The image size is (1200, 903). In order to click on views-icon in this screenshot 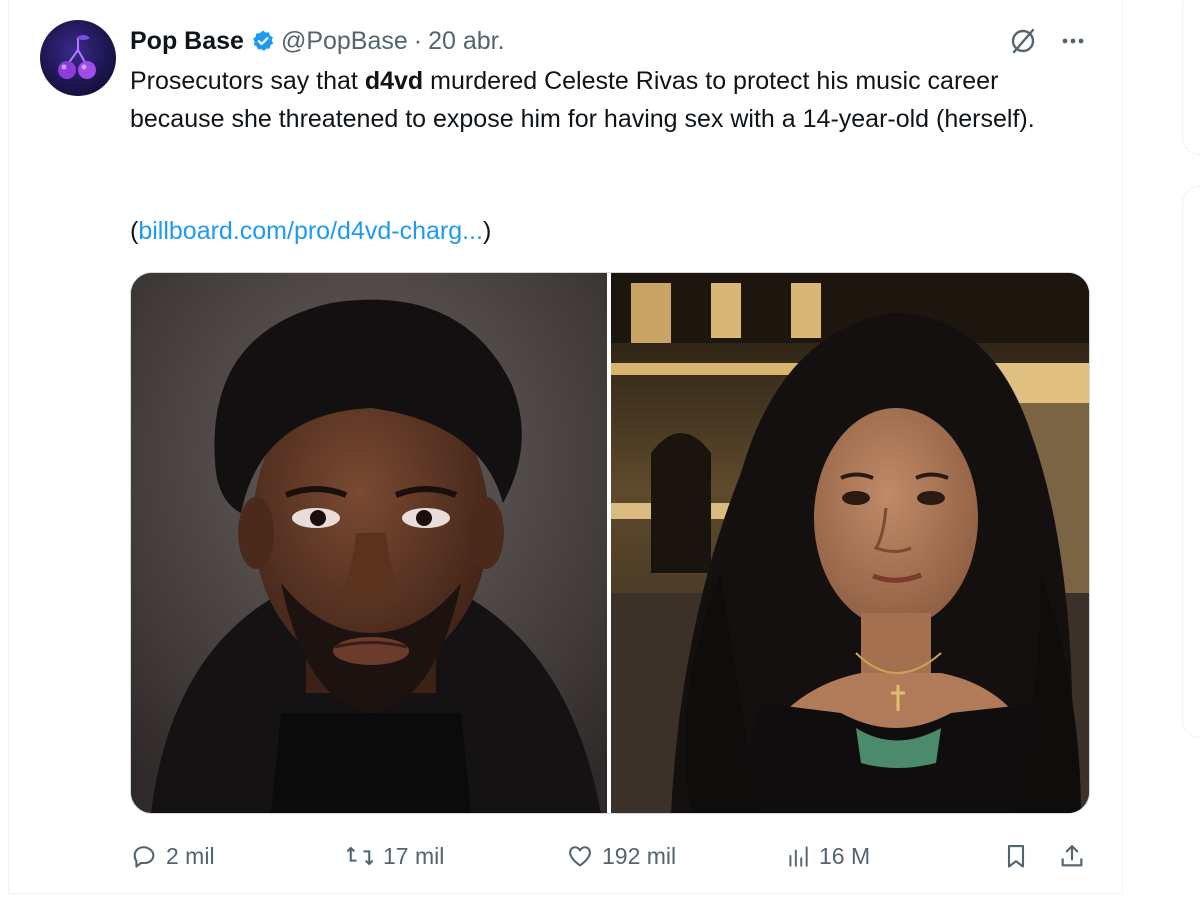, I will do `click(798, 856)`.